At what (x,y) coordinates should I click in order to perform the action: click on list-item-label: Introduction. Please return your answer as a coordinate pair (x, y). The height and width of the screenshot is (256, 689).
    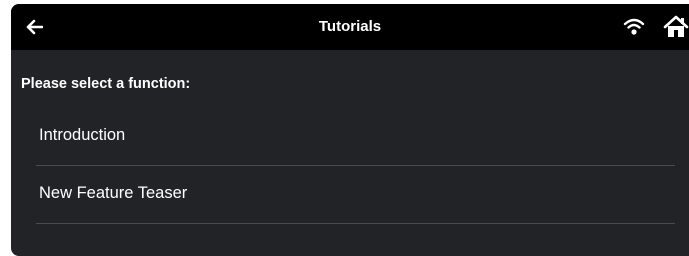
    Looking at the image, I should click on (82, 135).